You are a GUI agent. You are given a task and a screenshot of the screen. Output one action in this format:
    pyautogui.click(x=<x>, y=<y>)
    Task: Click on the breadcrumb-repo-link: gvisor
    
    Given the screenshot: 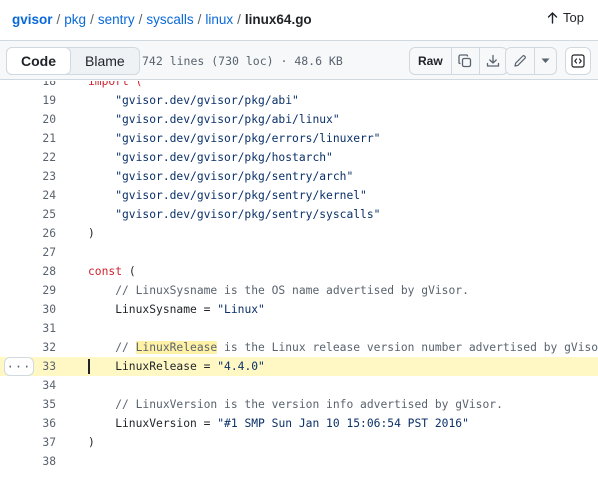 What is the action you would take?
    pyautogui.click(x=32, y=19)
    